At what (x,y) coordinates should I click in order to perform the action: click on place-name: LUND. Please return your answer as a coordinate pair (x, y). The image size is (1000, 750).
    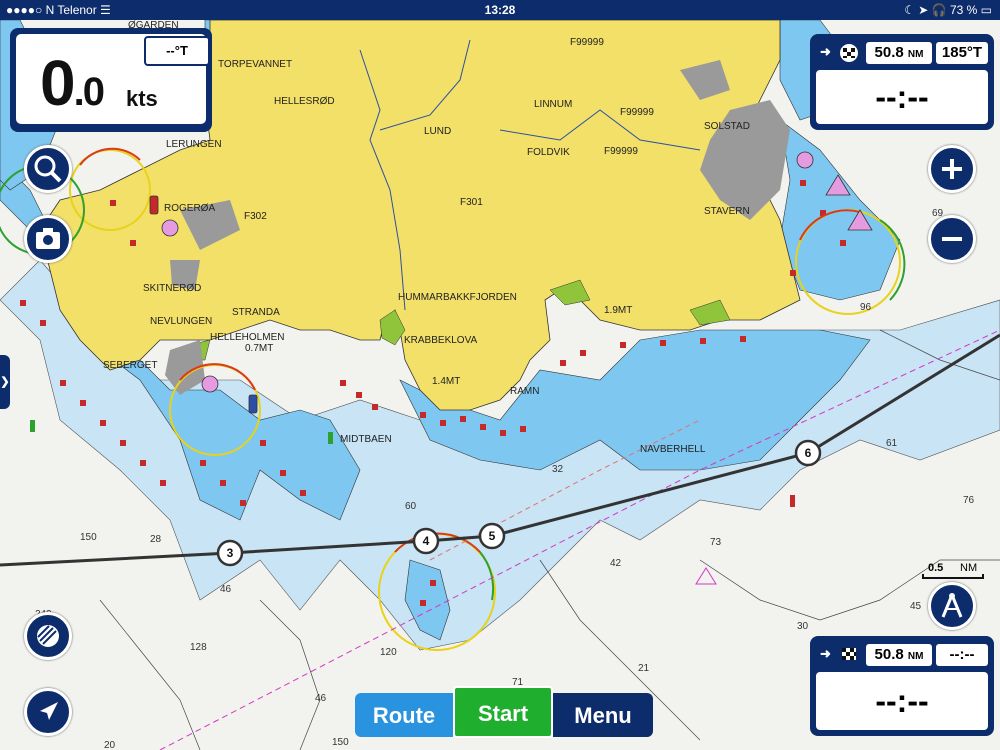
    Looking at the image, I should click on (437, 131).